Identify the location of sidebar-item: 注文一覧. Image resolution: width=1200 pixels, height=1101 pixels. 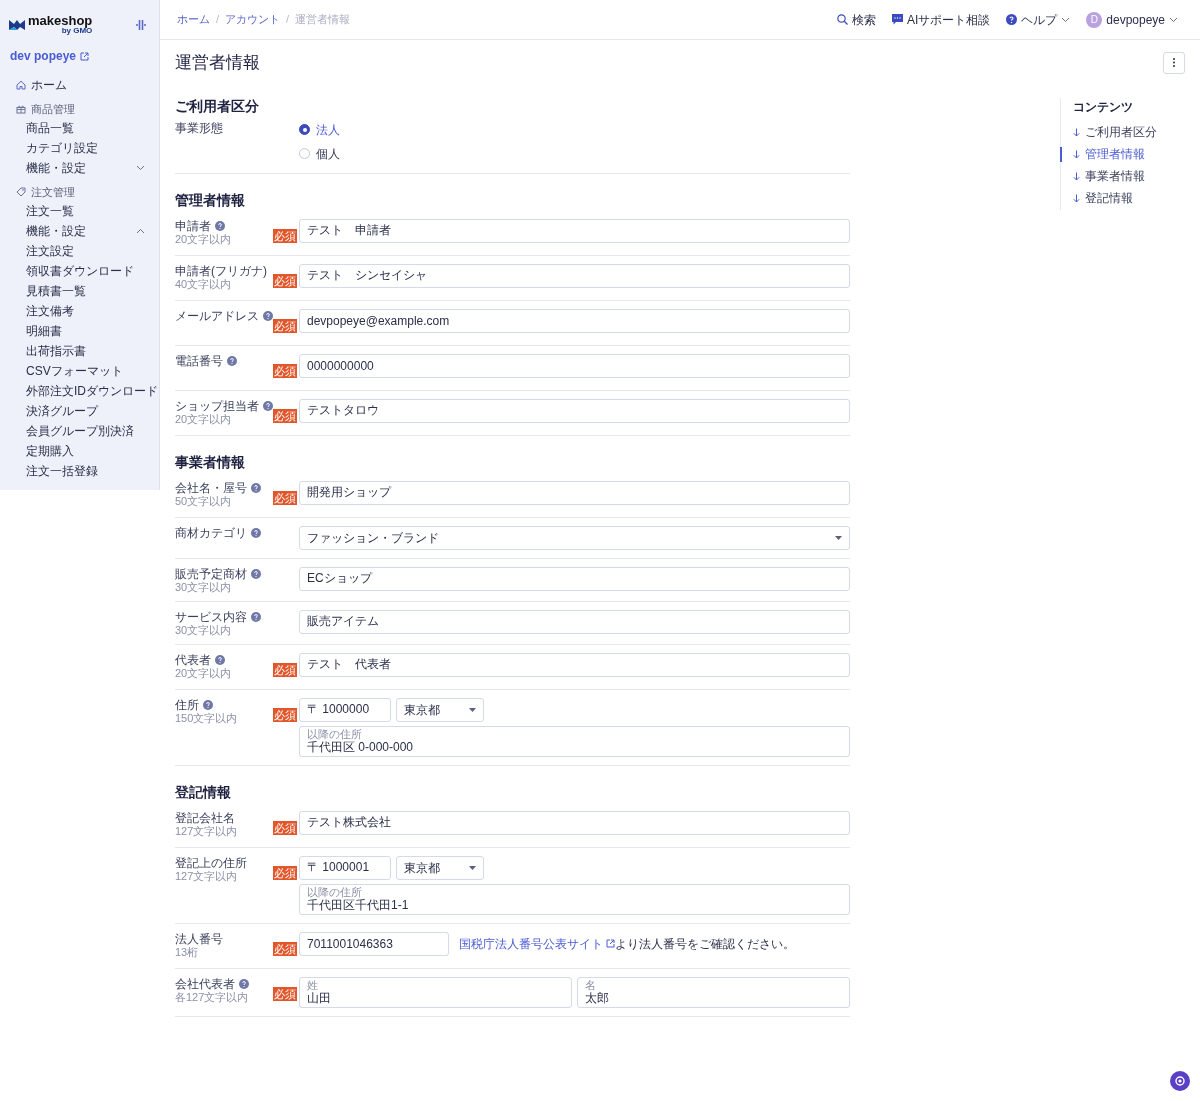
(79, 211).